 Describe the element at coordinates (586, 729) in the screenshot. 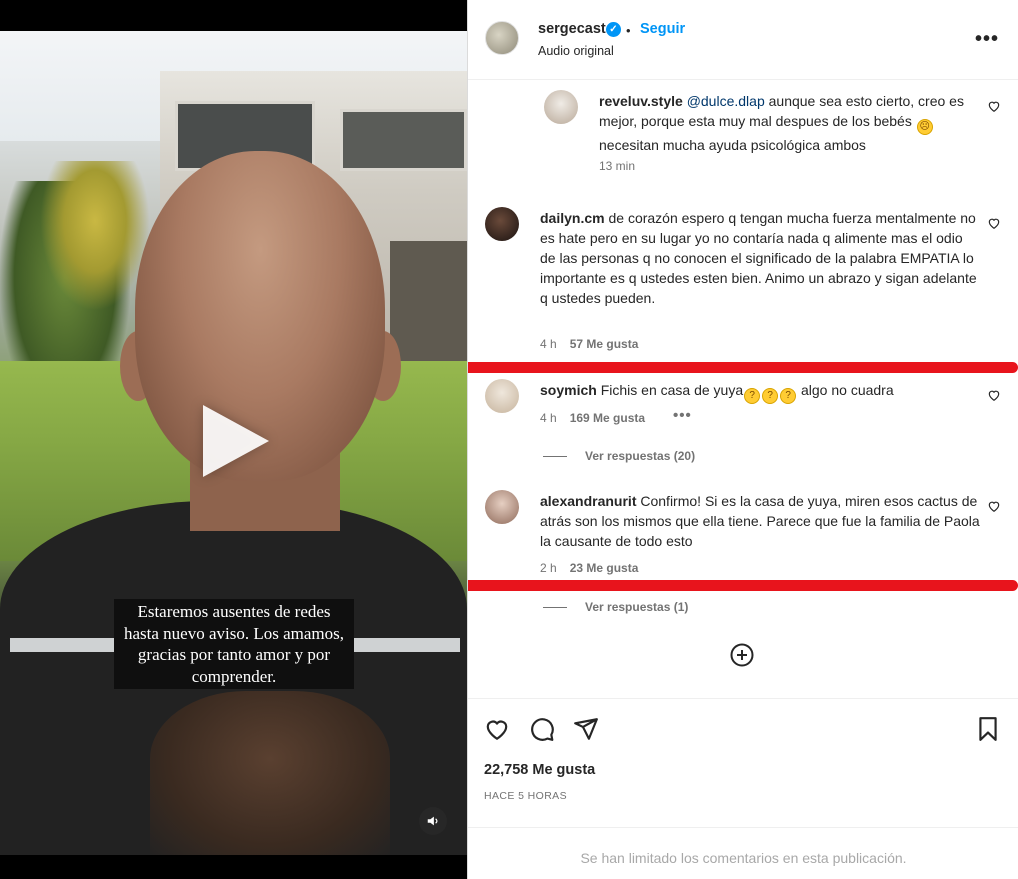

I see `share-icon` at that location.